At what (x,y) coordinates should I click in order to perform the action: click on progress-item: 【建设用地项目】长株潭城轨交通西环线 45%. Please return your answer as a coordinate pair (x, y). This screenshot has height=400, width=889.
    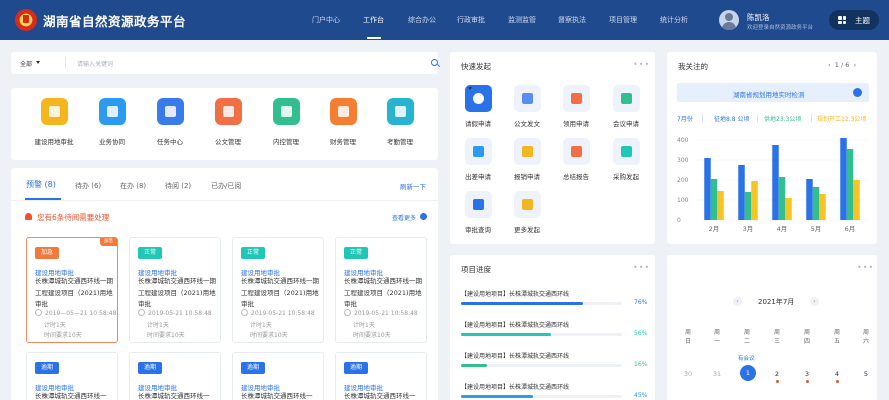
    Looking at the image, I should click on (554, 390).